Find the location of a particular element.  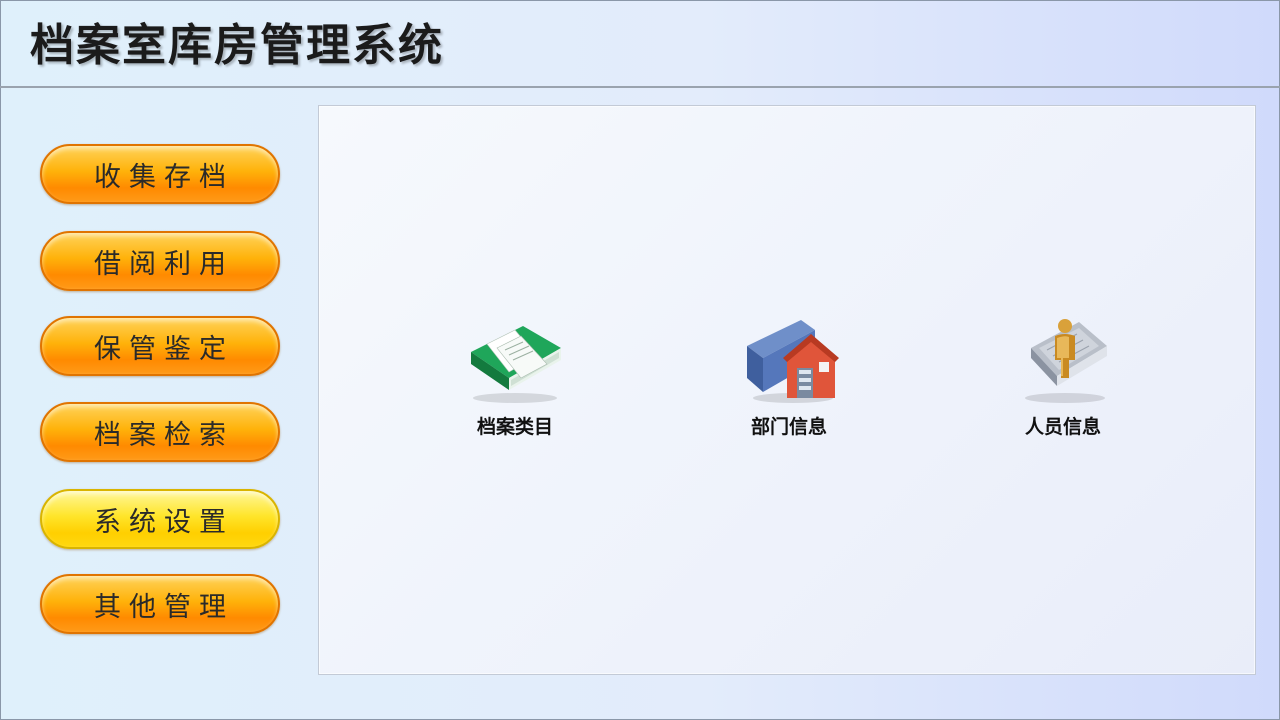

nav-button-system-settings: 系统设置 is located at coordinates (160, 519).